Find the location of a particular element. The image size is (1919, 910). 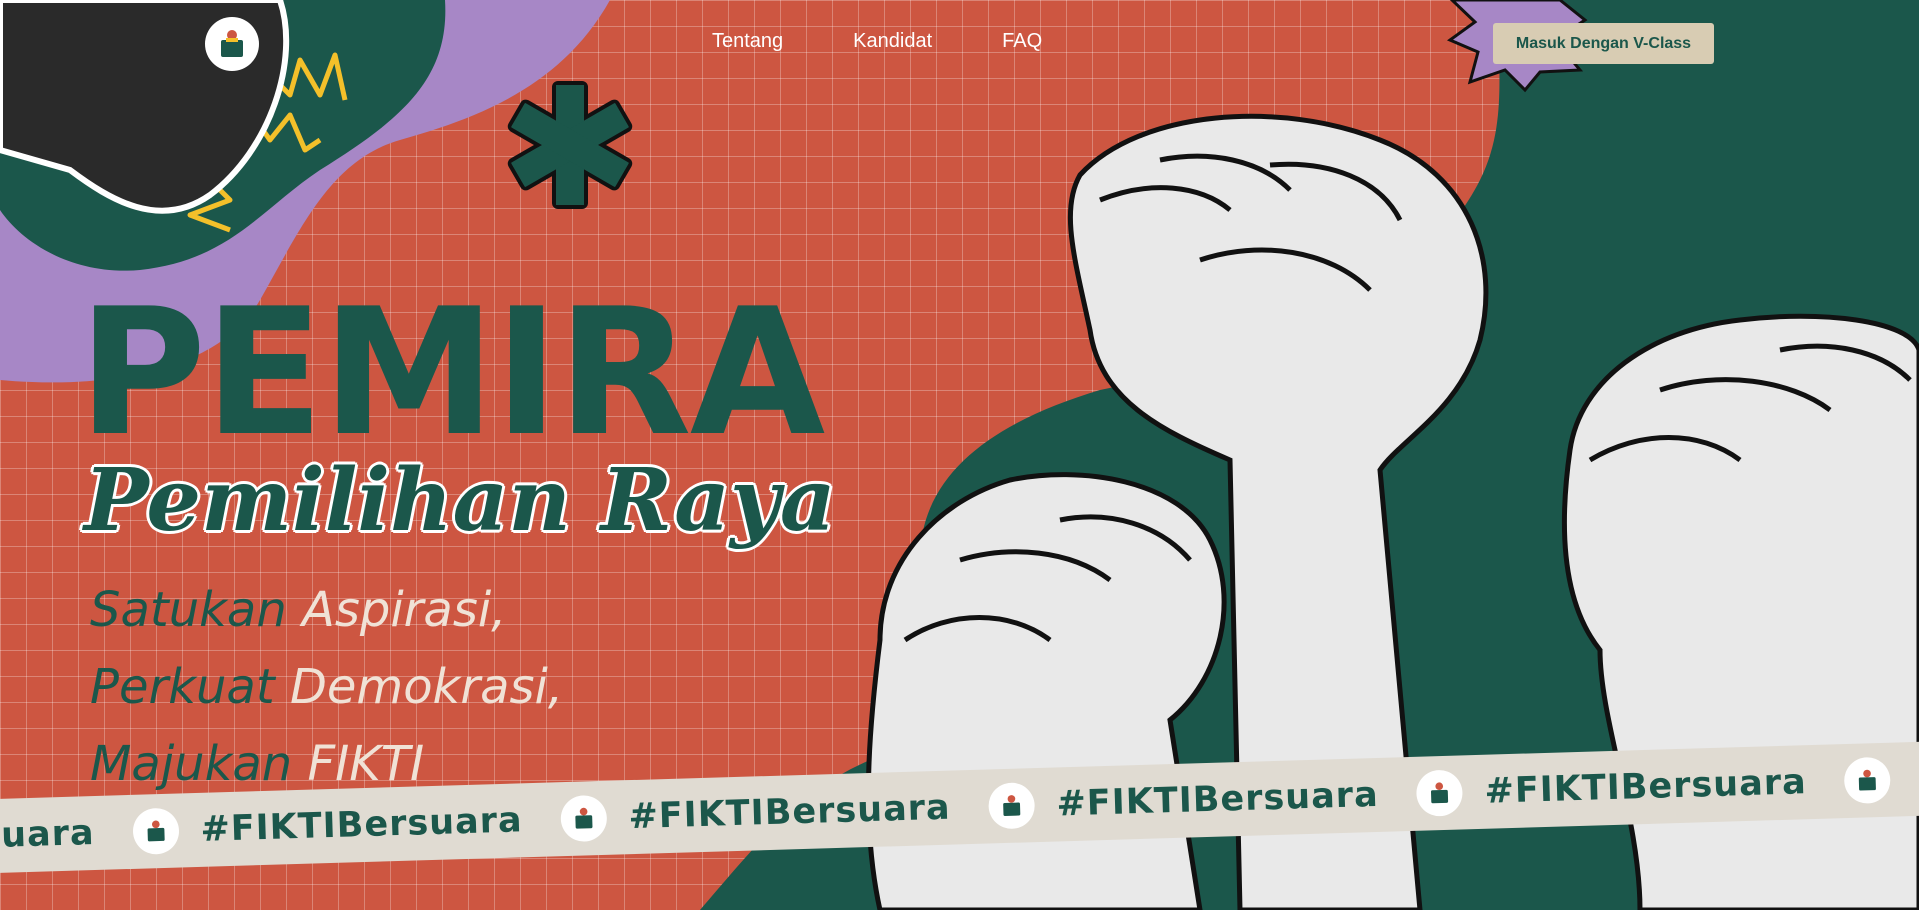

tagline-word: Majukan is located at coordinates (191, 764).